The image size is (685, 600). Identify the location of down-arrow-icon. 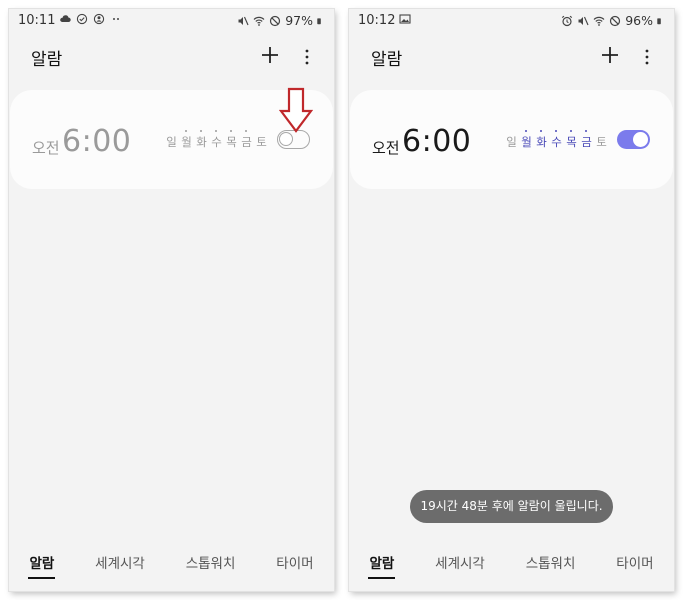
(296, 110).